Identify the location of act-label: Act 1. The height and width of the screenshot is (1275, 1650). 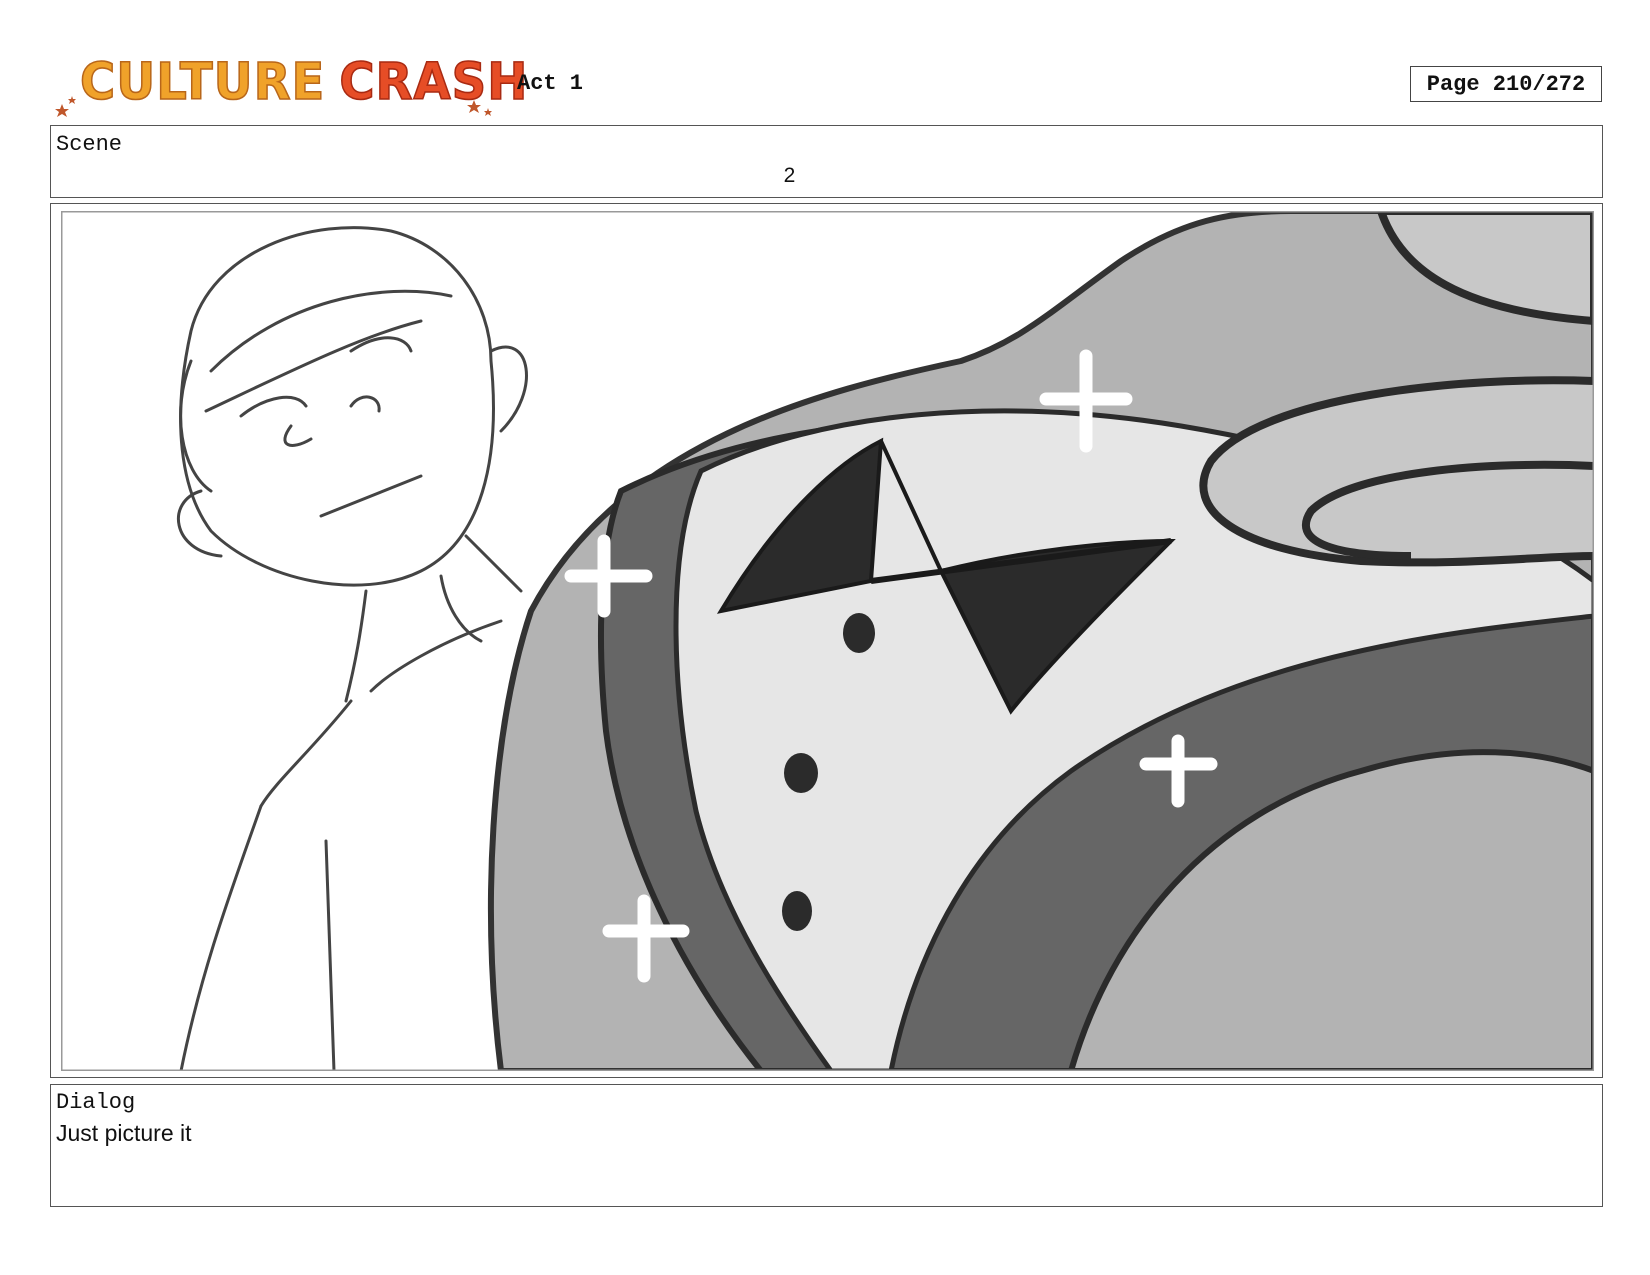
(550, 83).